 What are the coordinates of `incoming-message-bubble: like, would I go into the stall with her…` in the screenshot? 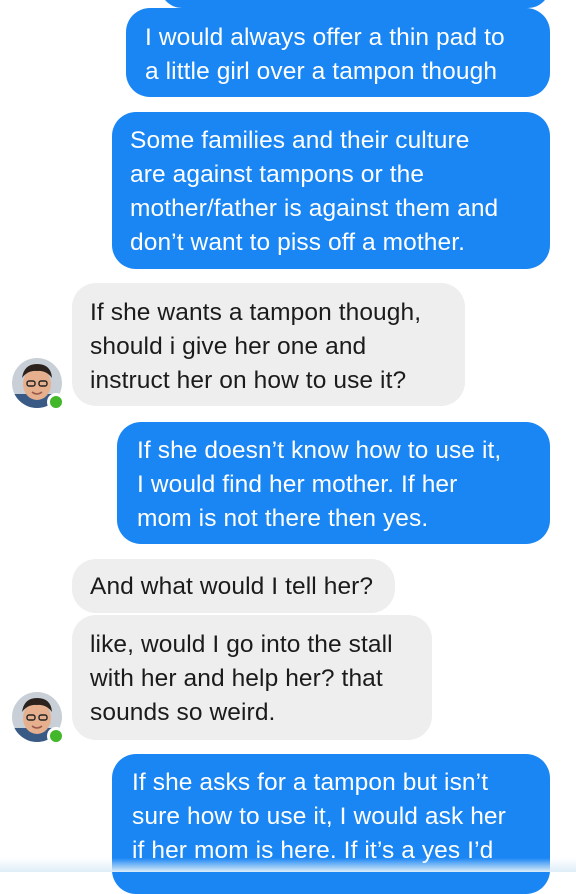 It's located at (252, 677).